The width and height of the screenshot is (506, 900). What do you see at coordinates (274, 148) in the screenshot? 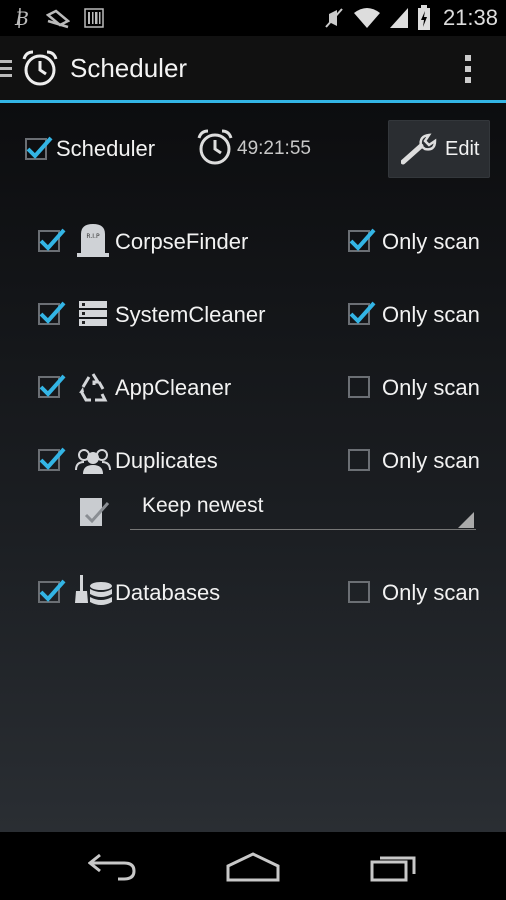
I see `timer-value: 49:21:55` at bounding box center [274, 148].